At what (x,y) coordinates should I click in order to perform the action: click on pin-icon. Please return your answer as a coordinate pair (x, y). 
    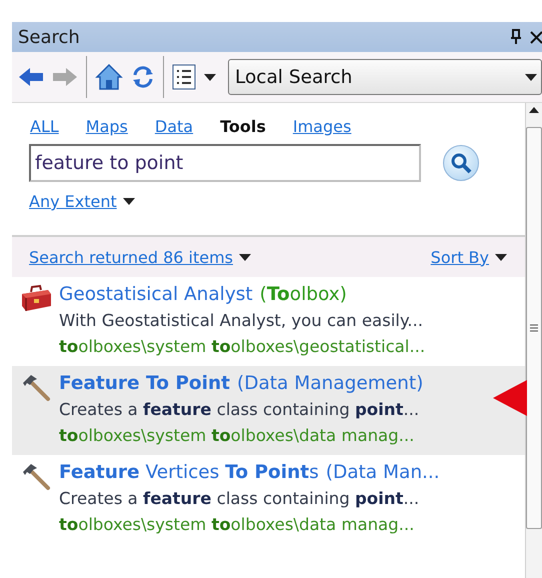
    Looking at the image, I should click on (516, 37).